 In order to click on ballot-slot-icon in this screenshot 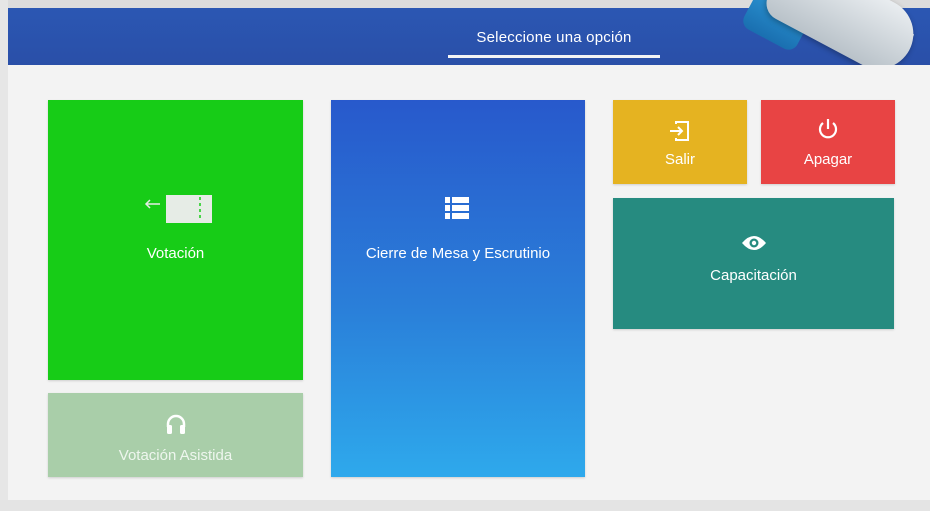, I will do `click(176, 209)`.